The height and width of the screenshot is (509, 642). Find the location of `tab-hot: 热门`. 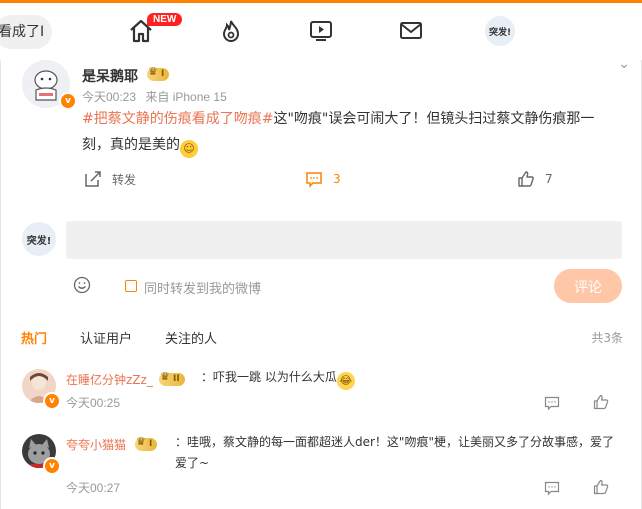

tab-hot: 热门 is located at coordinates (34, 337).